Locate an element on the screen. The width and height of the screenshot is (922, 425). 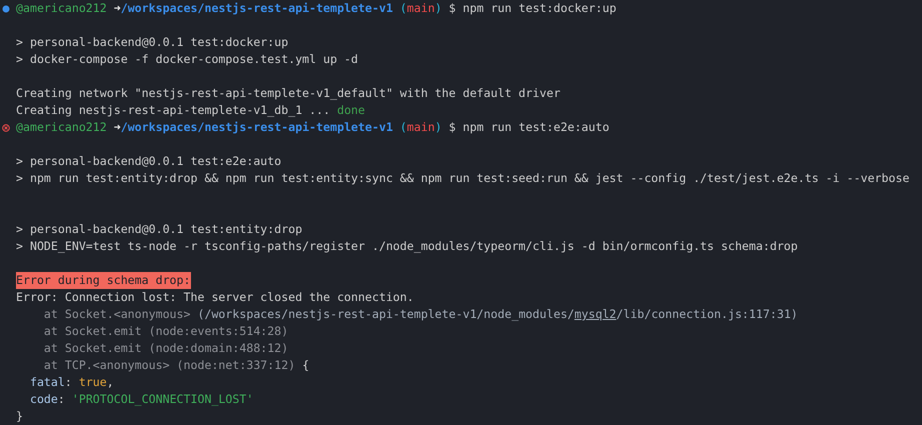
terminal-text: , is located at coordinates (110, 382).